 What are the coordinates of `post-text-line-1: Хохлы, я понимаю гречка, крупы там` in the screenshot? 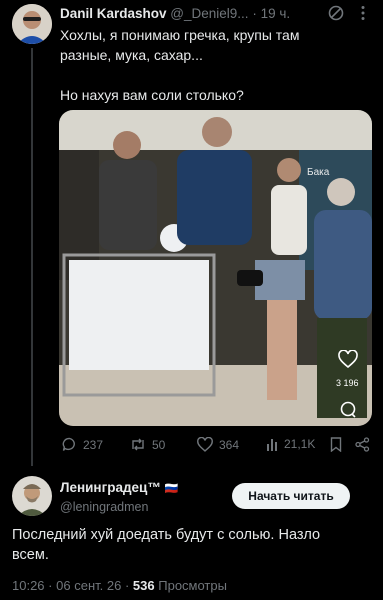 It's located at (180, 35).